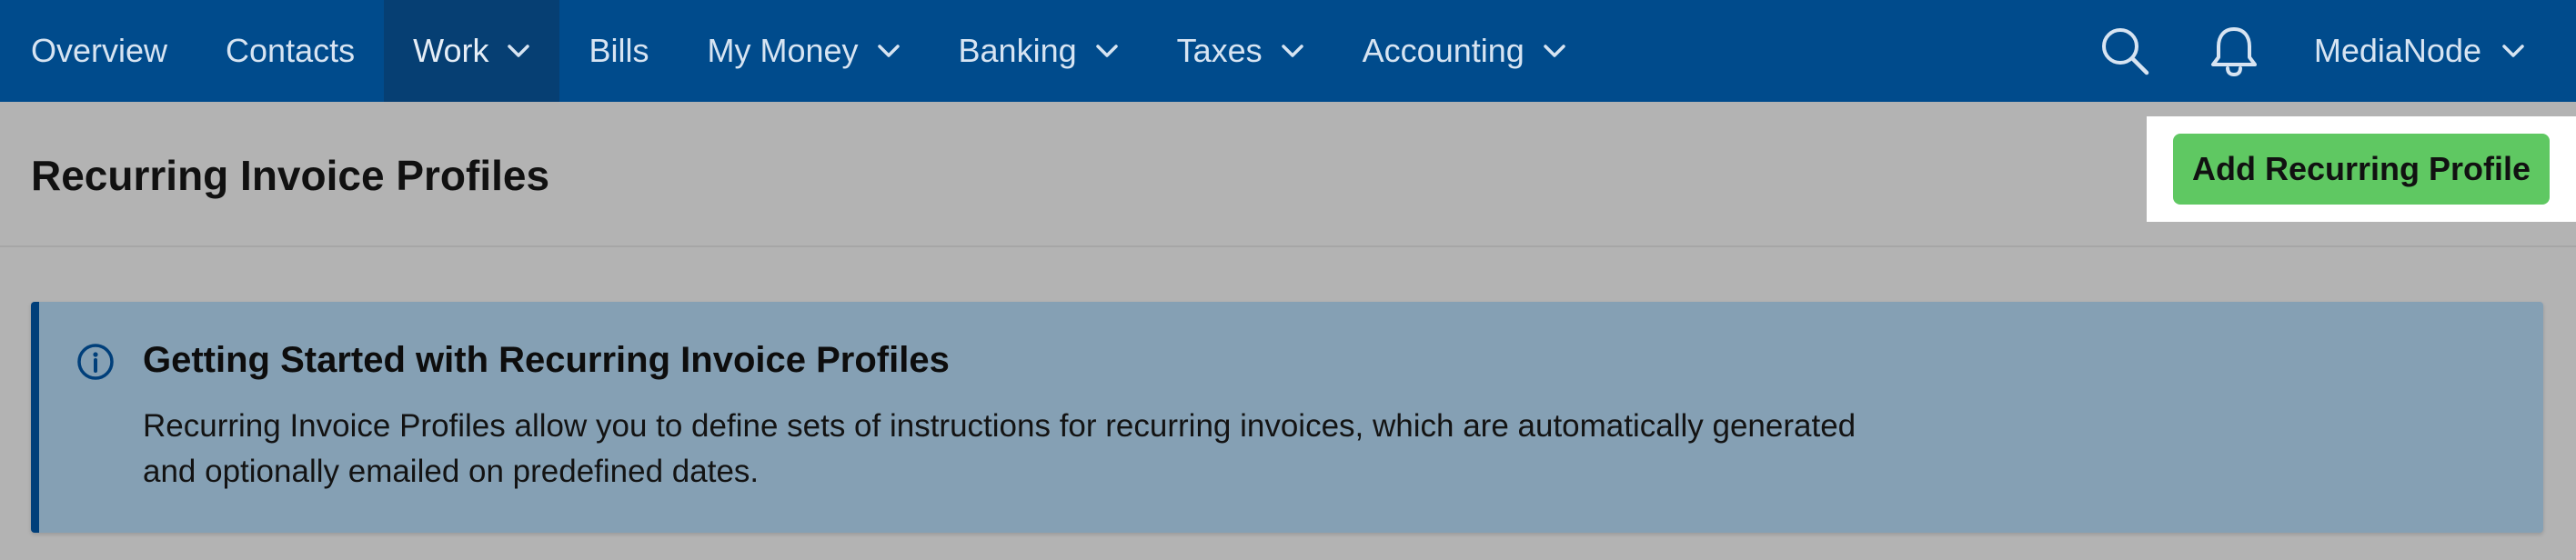 The height and width of the screenshot is (560, 2576). I want to click on nav-item-accounting: Accounting, so click(1464, 51).